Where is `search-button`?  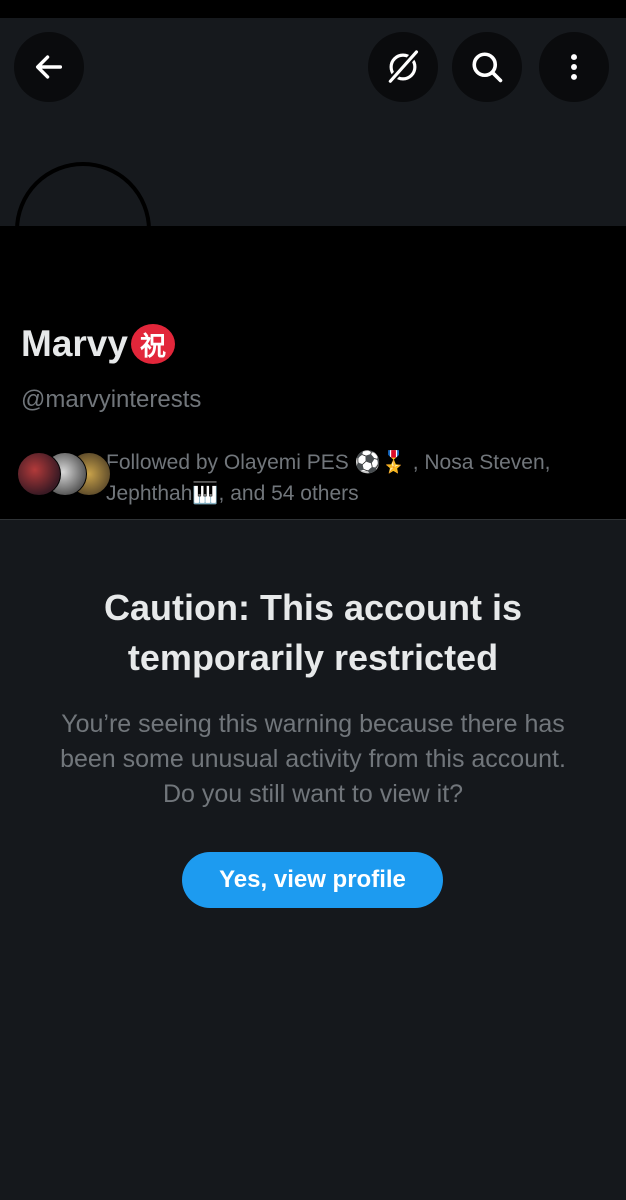
search-button is located at coordinates (487, 67).